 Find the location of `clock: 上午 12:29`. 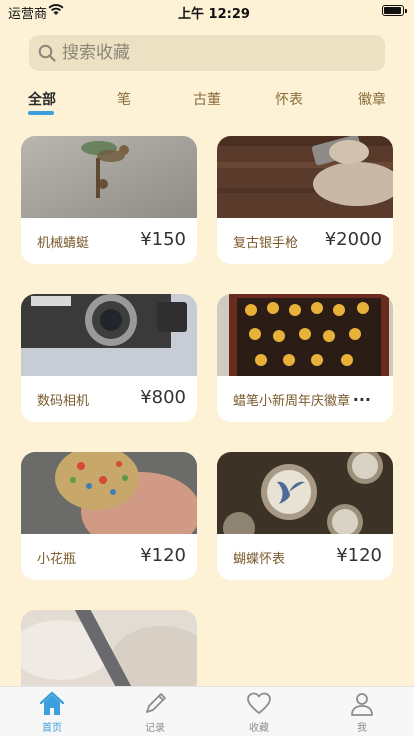

clock: 上午 12:29 is located at coordinates (214, 14).